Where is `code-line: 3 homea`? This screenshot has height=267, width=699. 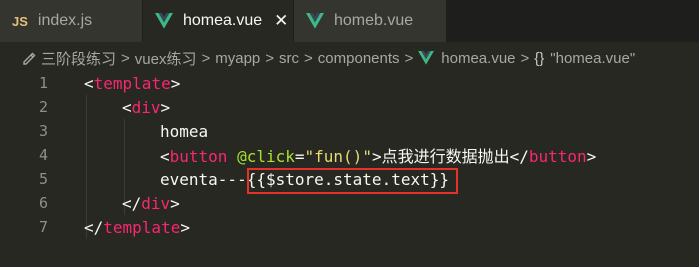 code-line: 3 homea is located at coordinates (349, 131).